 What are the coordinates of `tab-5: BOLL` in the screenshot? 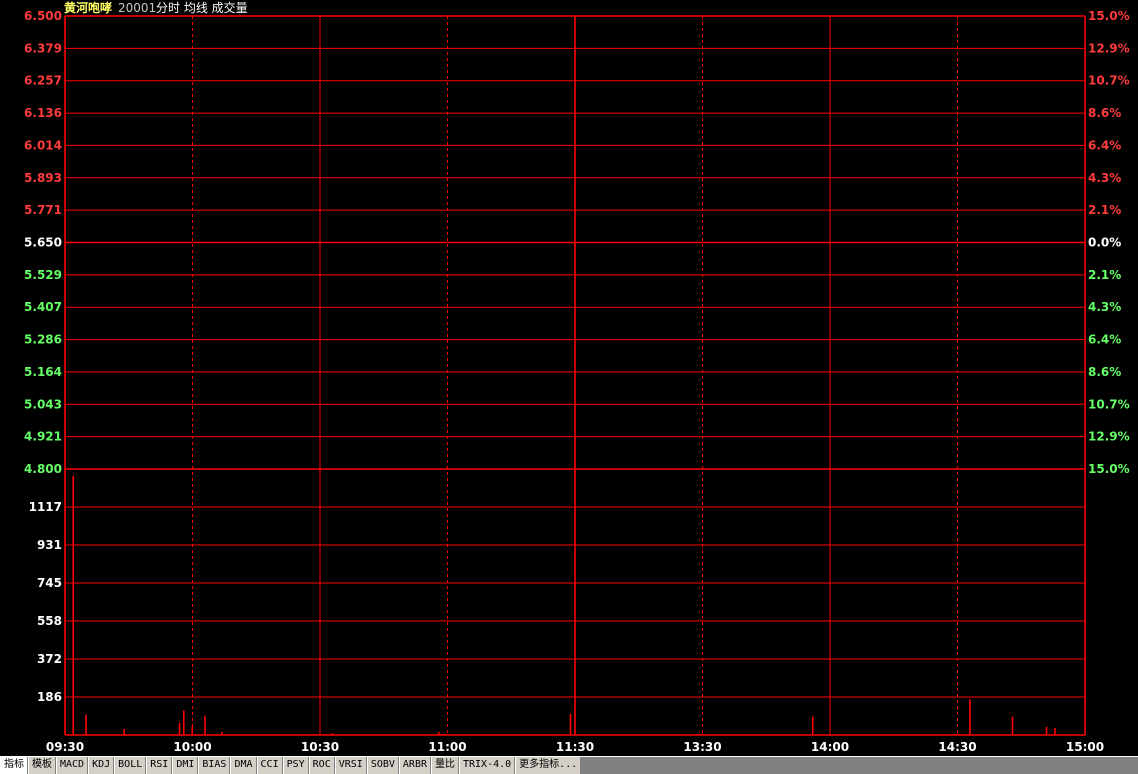 It's located at (130, 765).